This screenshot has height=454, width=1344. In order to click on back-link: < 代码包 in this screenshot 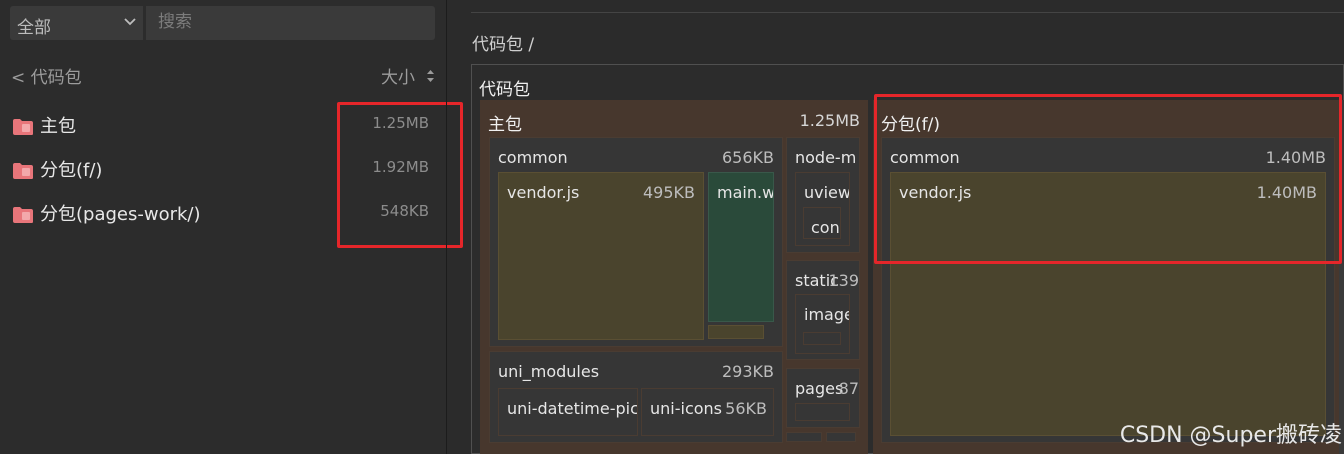, I will do `click(46, 75)`.